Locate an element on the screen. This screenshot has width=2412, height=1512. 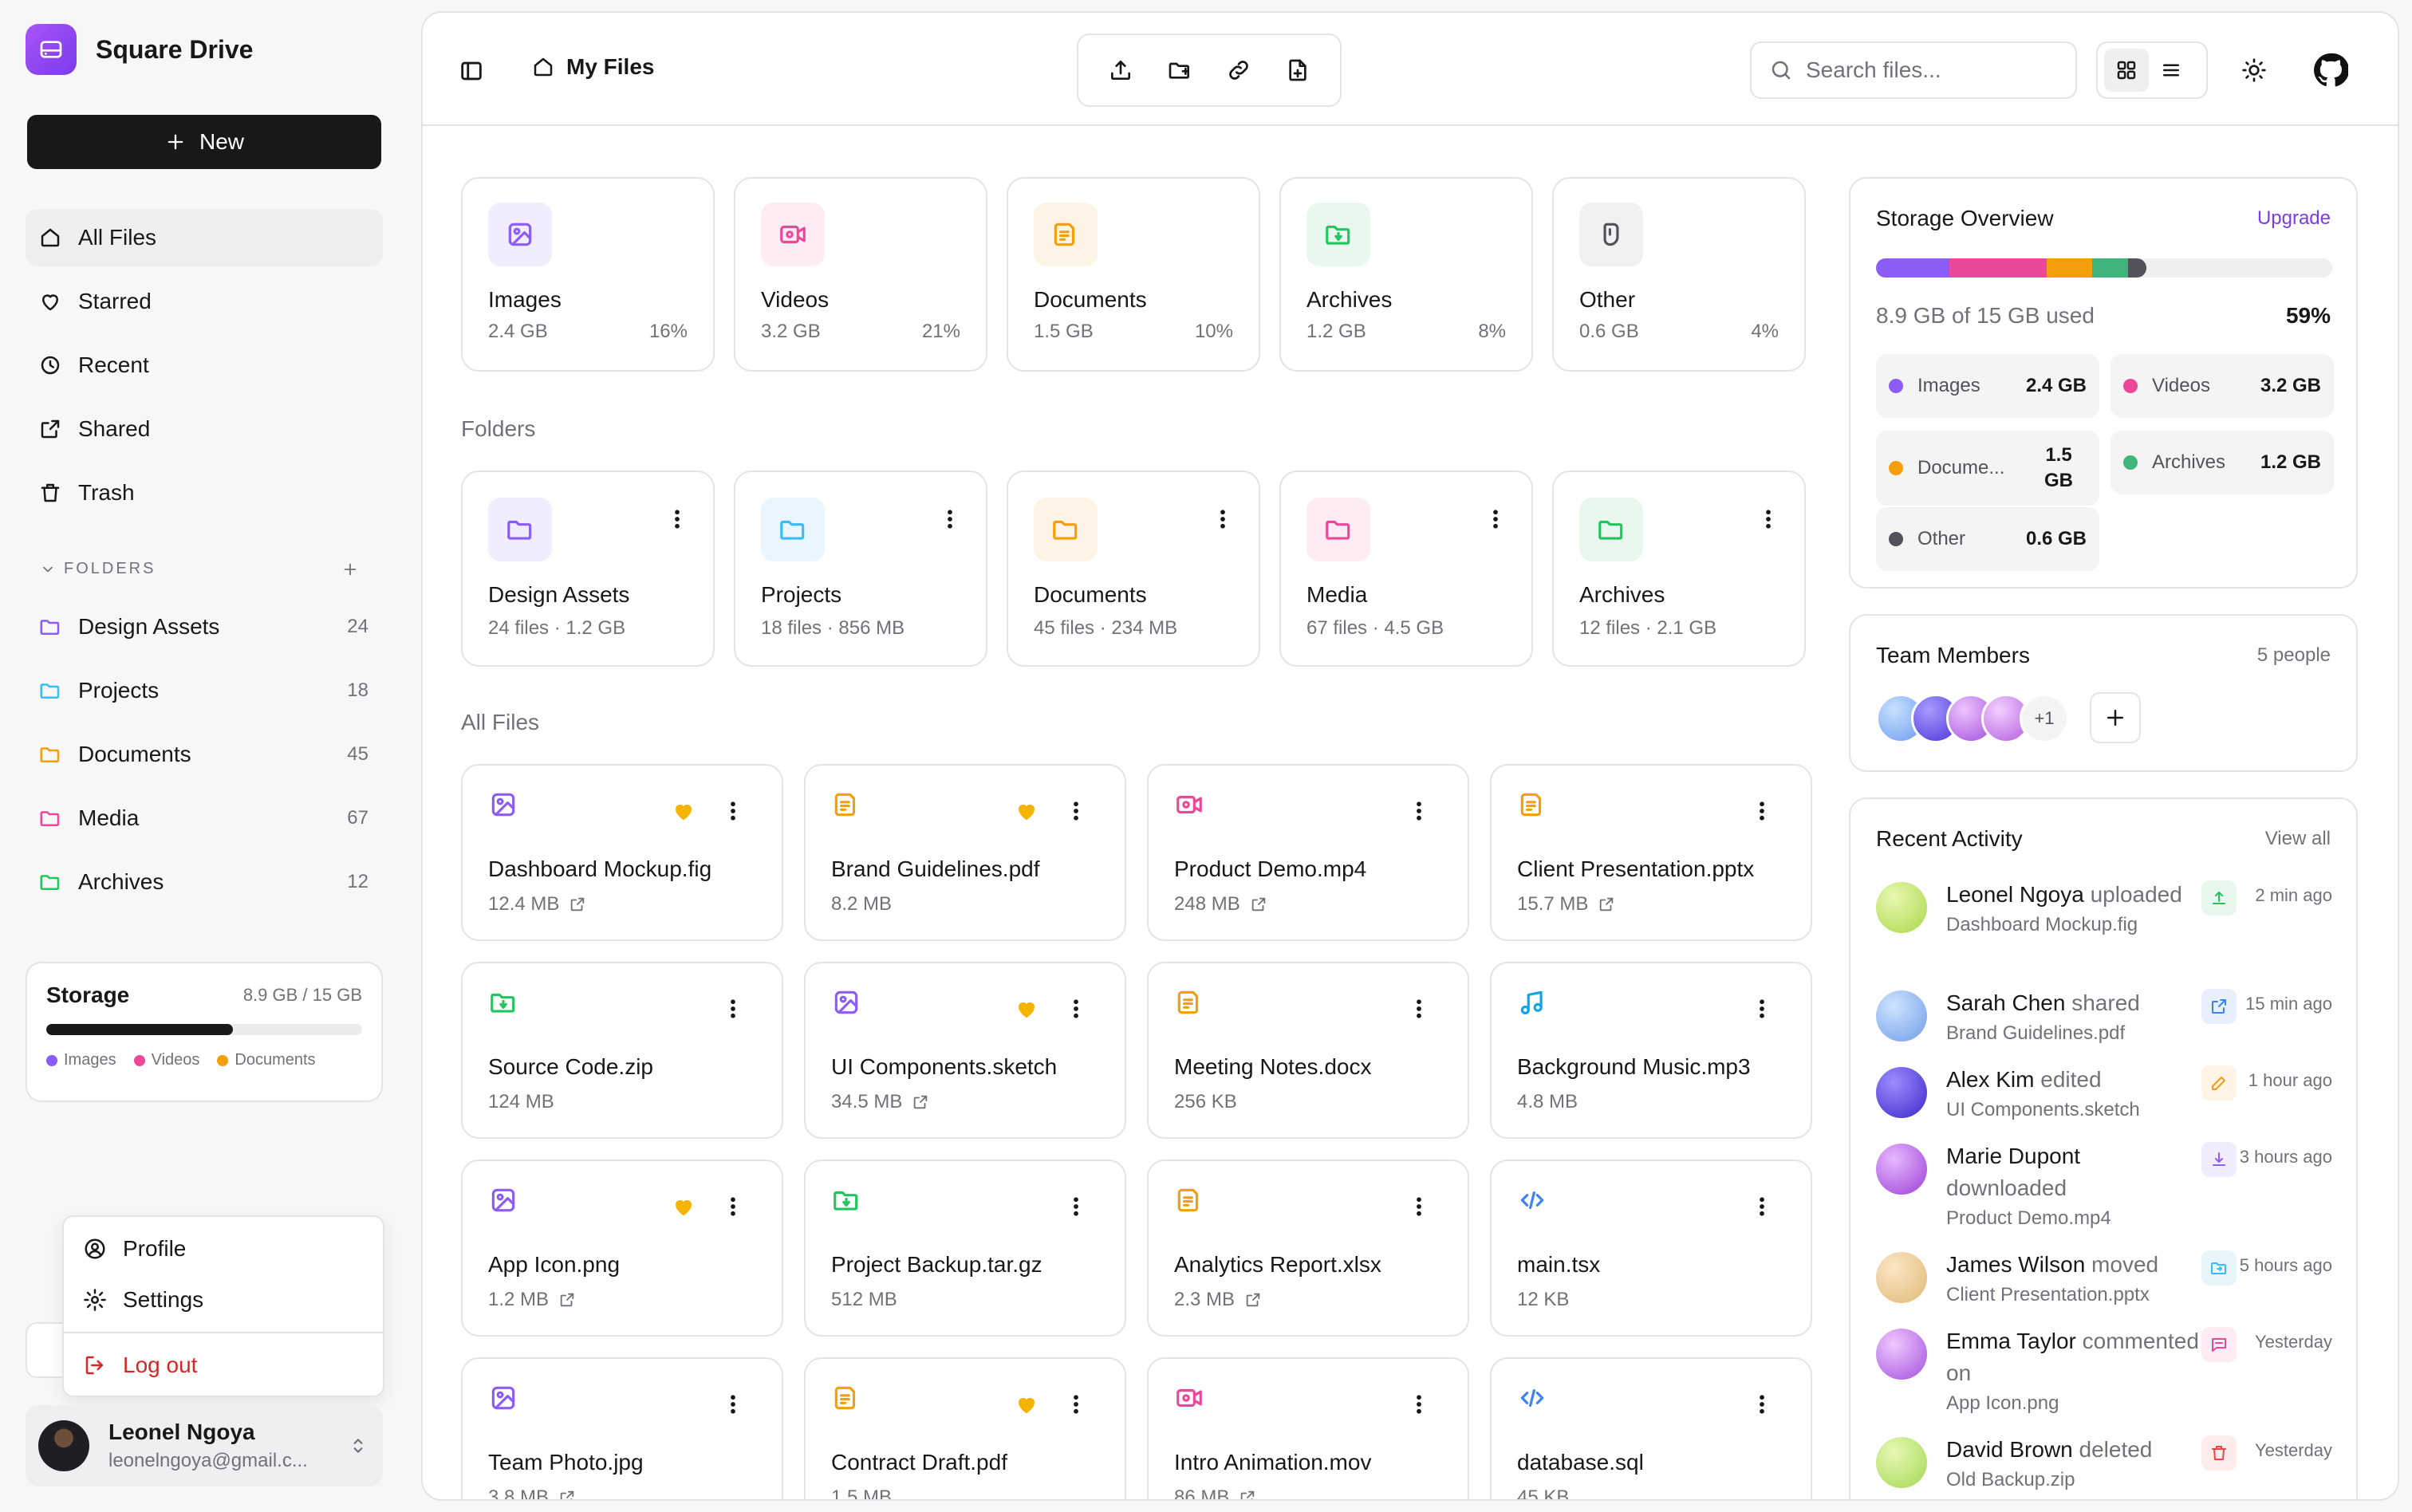
search-box is located at coordinates (1913, 70).